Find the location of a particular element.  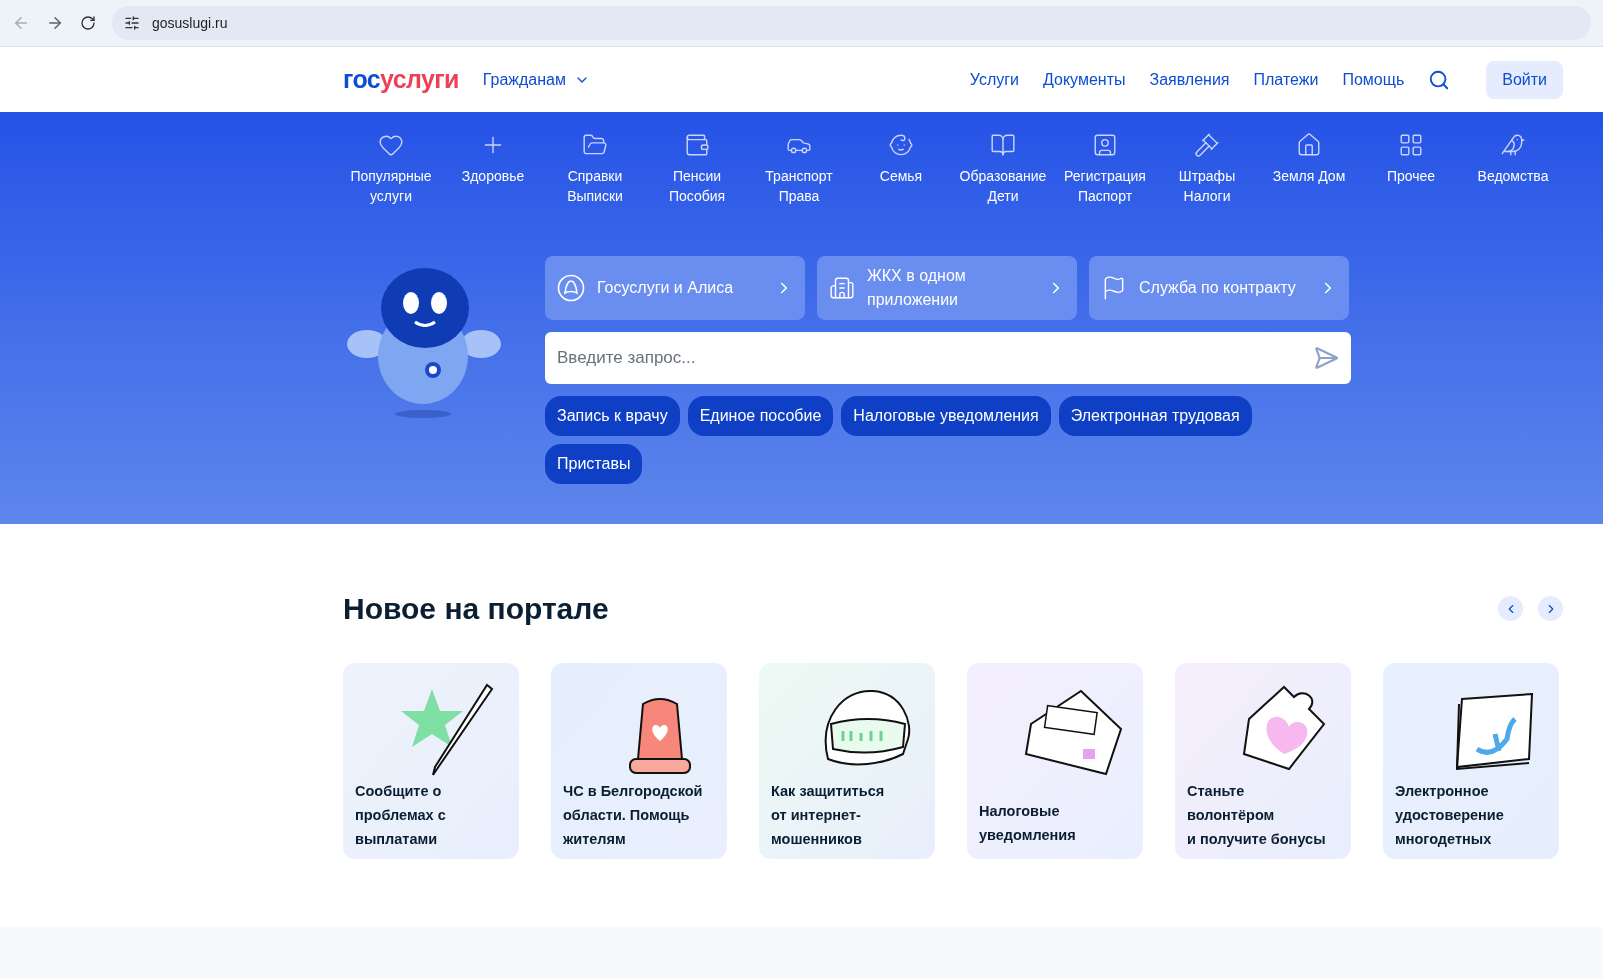

category-link: Справки Выписки is located at coordinates (595, 169).